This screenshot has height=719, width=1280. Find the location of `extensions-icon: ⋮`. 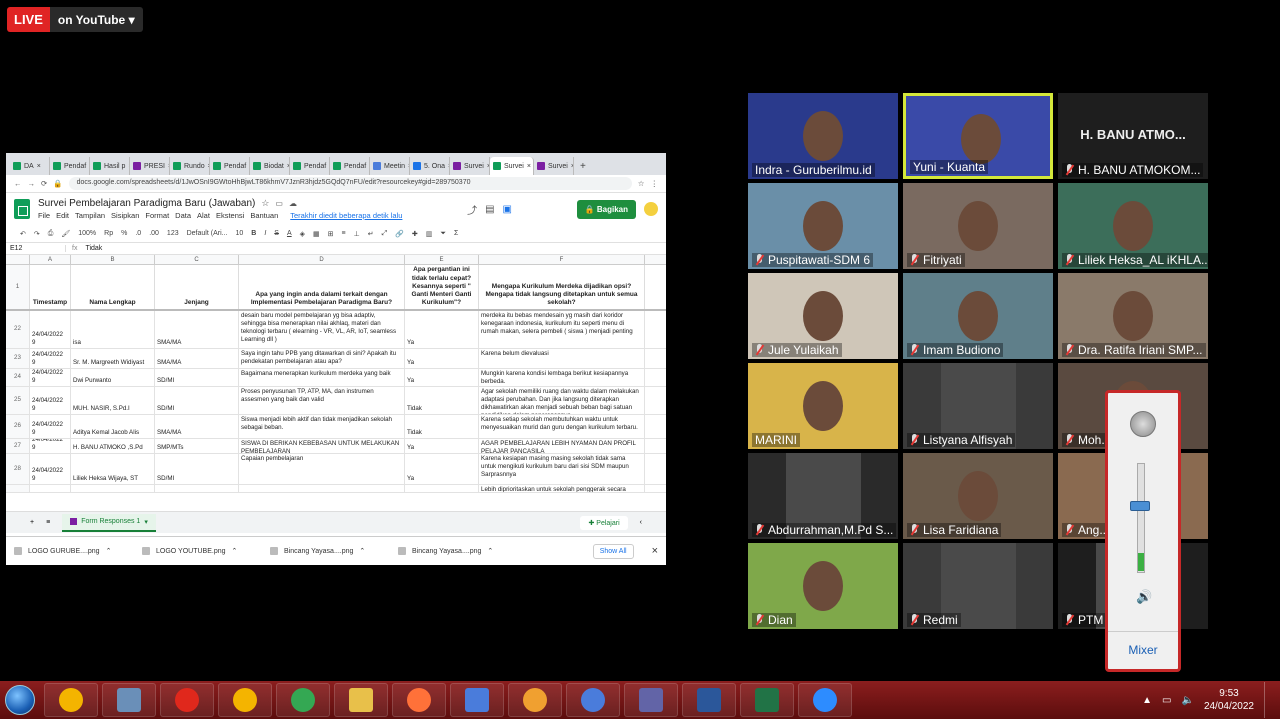

extensions-icon: ⋮ is located at coordinates (655, 183).